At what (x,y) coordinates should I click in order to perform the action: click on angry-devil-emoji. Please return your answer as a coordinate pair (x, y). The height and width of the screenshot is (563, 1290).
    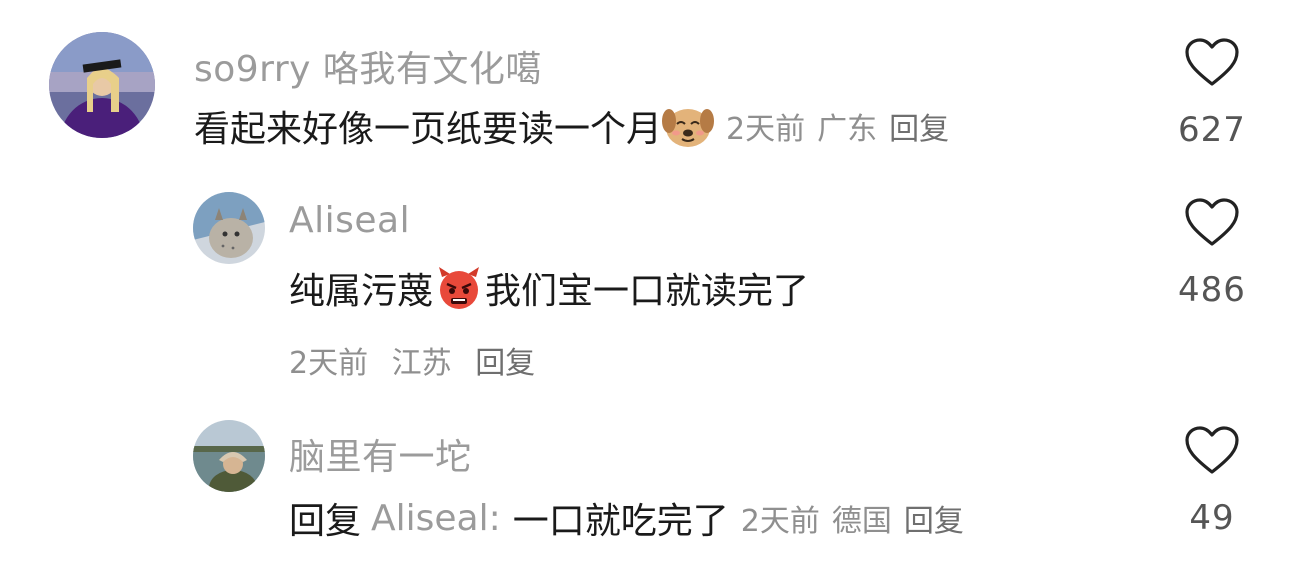
    Looking at the image, I should click on (459, 288).